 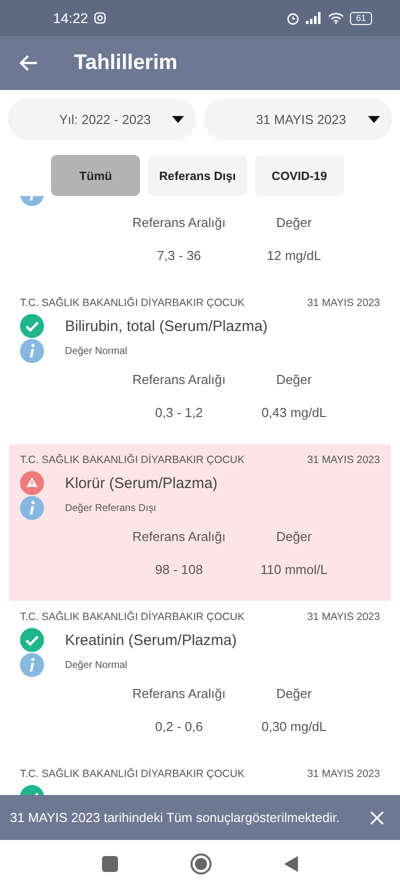 What do you see at coordinates (141, 483) in the screenshot?
I see `test-name: Klorür (Serum/Plazma)` at bounding box center [141, 483].